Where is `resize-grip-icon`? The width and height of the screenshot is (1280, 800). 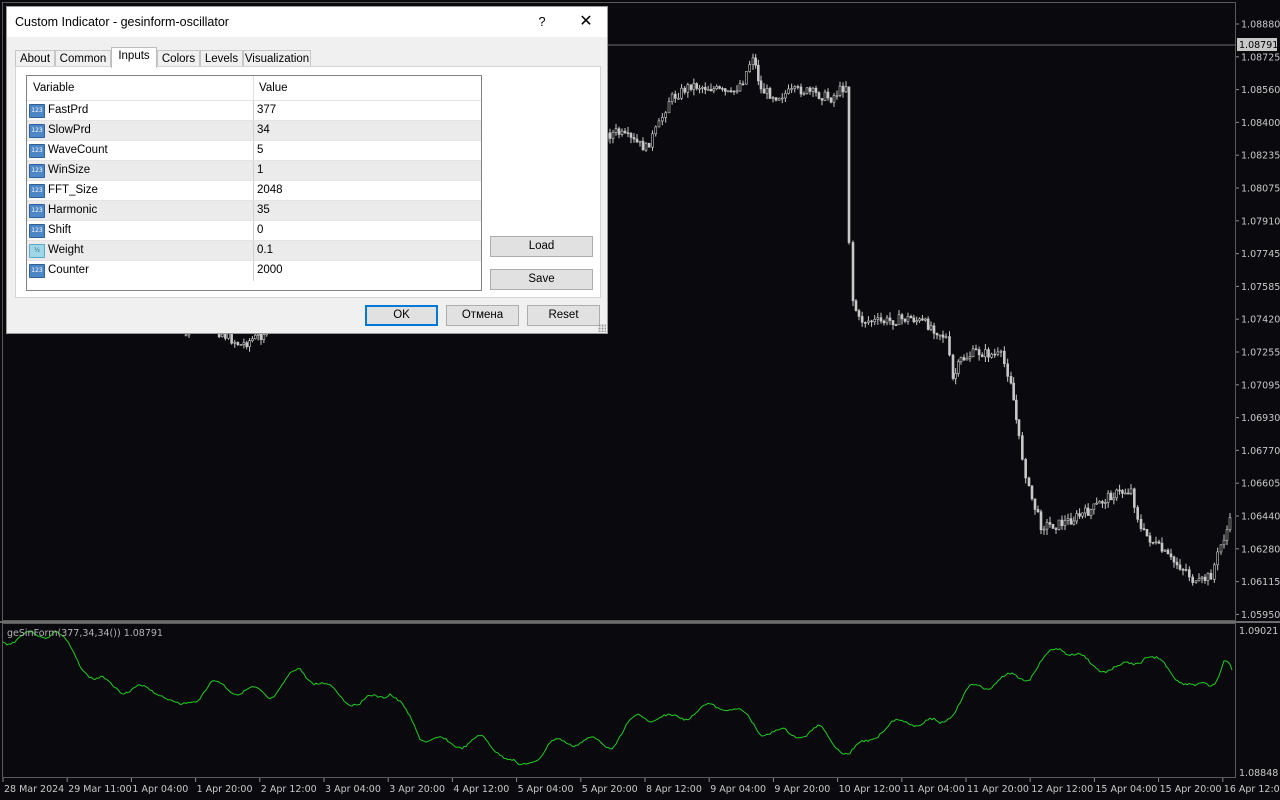
resize-grip-icon is located at coordinates (602, 328).